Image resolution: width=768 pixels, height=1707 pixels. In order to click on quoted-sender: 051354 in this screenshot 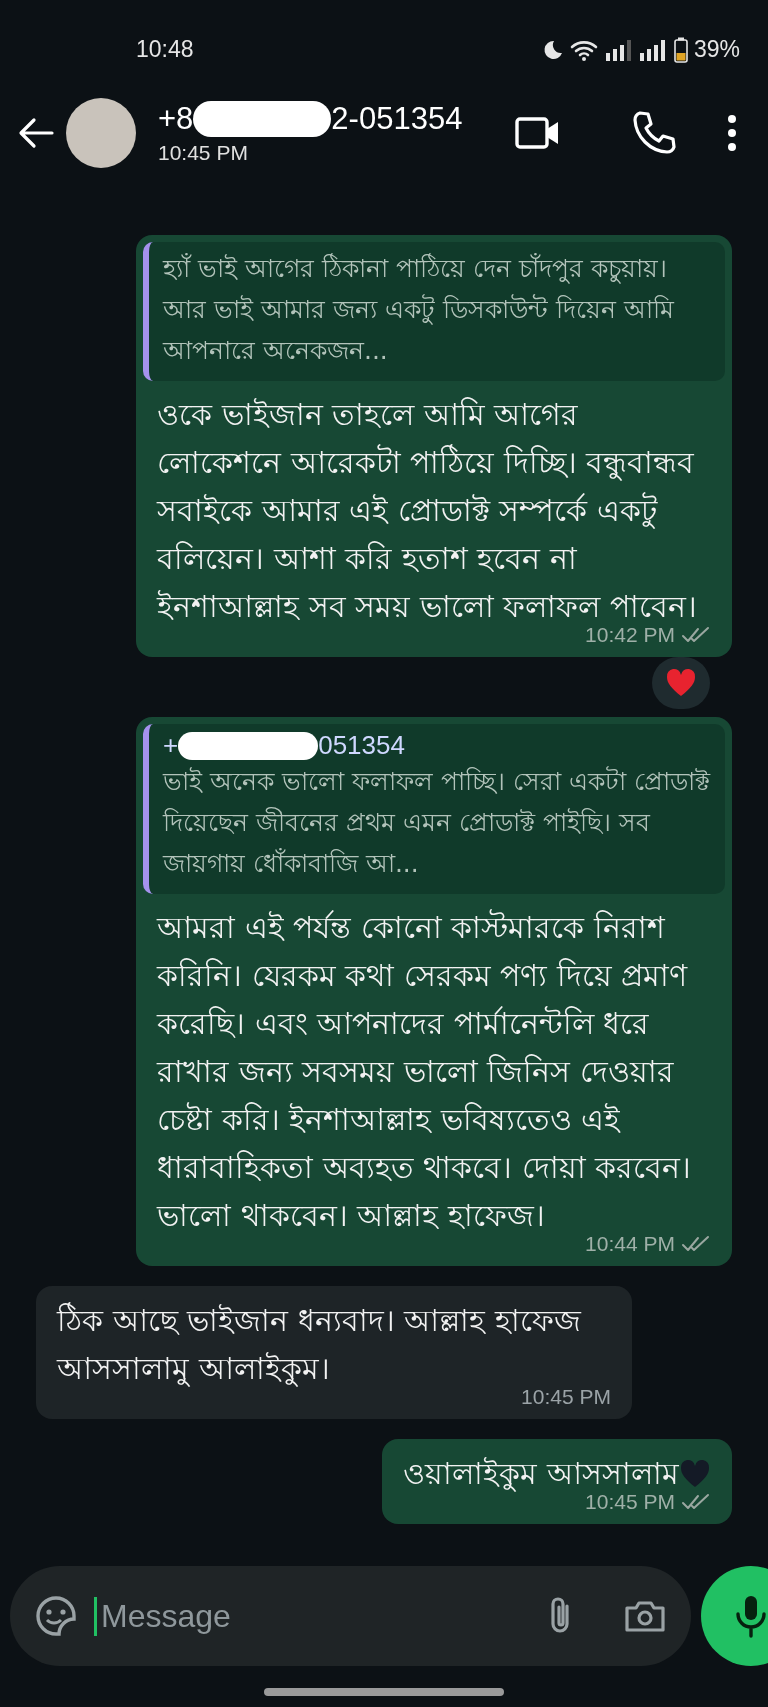, I will do `click(361, 745)`.